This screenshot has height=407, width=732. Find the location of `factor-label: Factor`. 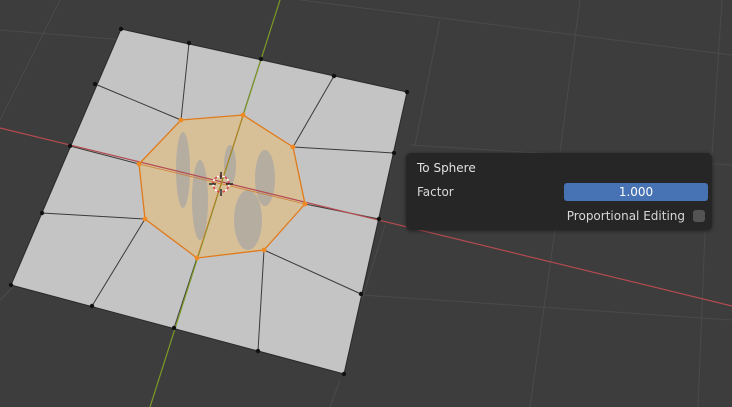

factor-label: Factor is located at coordinates (435, 192).